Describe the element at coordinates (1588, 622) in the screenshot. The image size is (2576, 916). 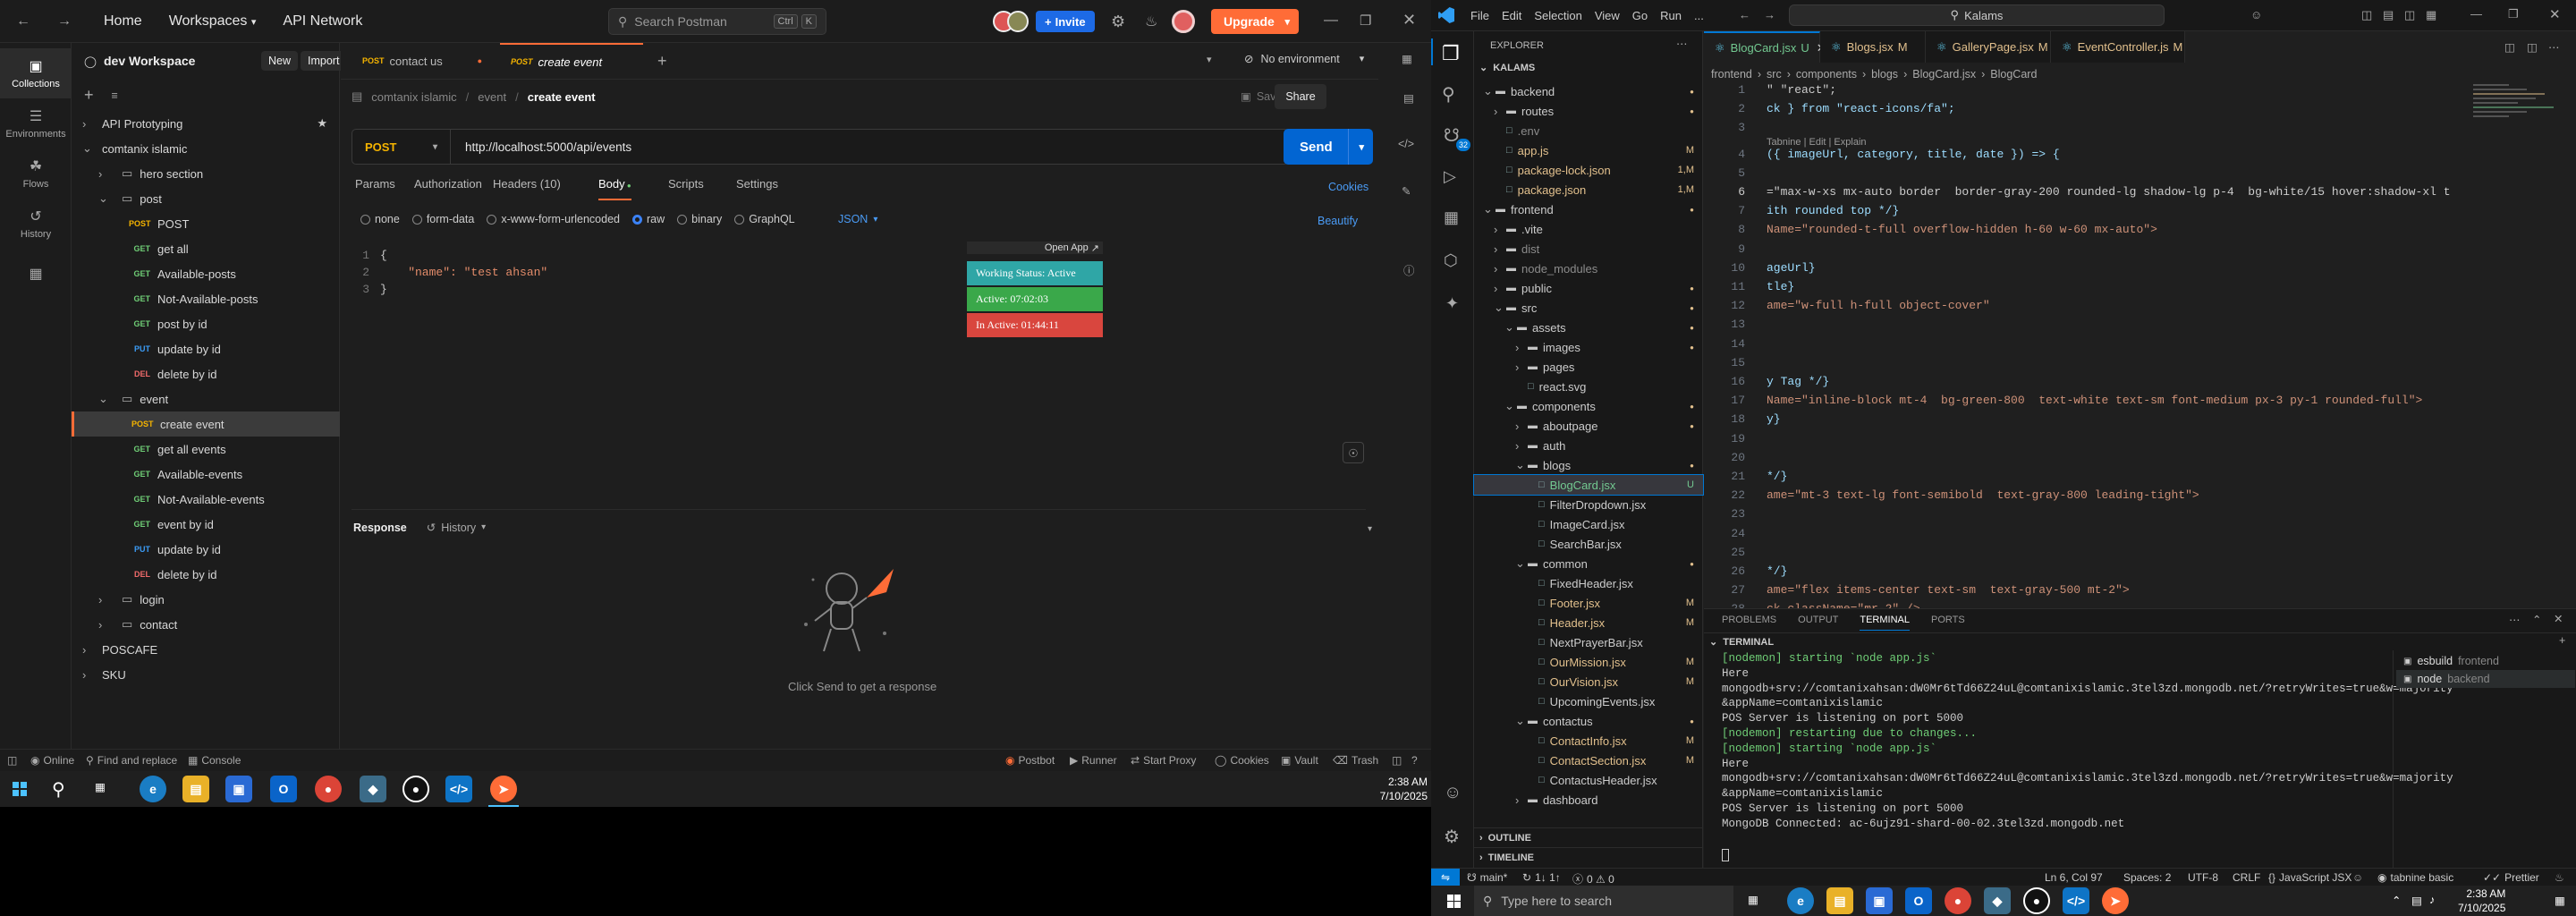
I see `file-item: □ Header.jsx M` at that location.